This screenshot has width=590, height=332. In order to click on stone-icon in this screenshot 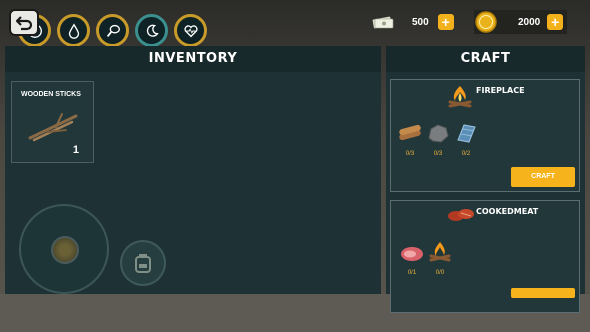, I will do `click(438, 133)`.